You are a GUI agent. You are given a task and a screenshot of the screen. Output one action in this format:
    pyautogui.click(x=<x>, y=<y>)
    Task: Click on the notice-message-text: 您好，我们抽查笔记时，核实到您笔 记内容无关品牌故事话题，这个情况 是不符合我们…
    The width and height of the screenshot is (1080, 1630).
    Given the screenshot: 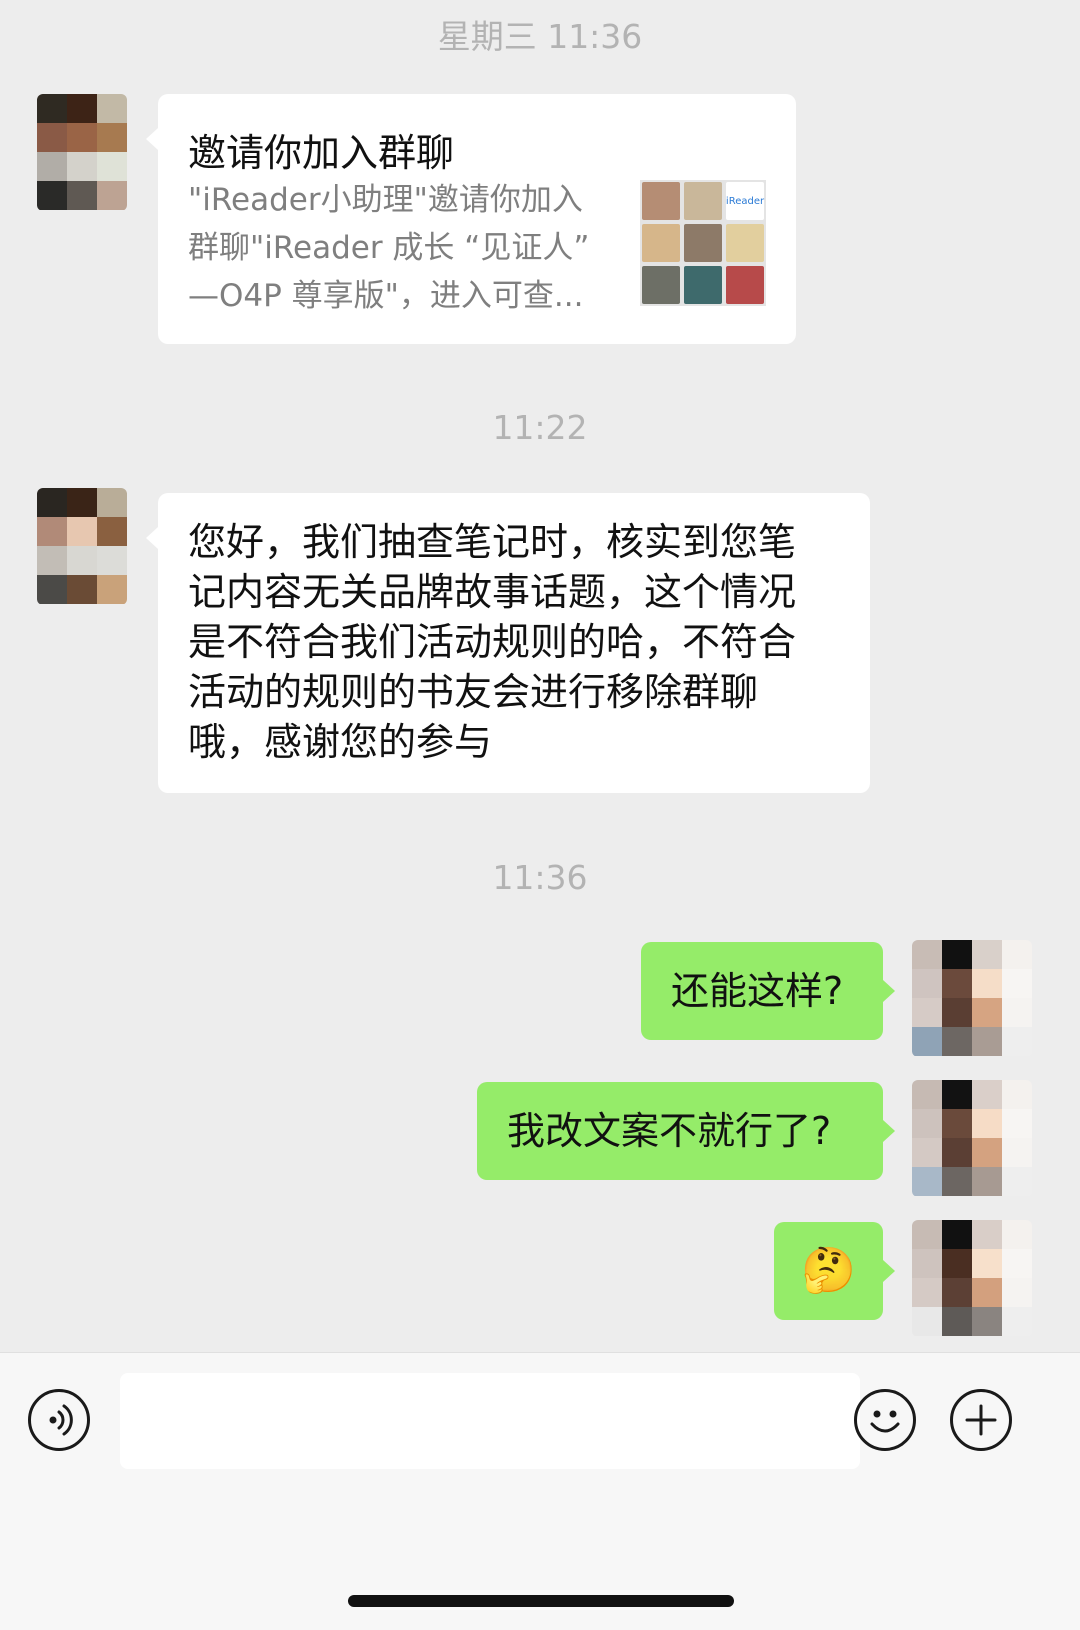 What is the action you would take?
    pyautogui.click(x=492, y=642)
    